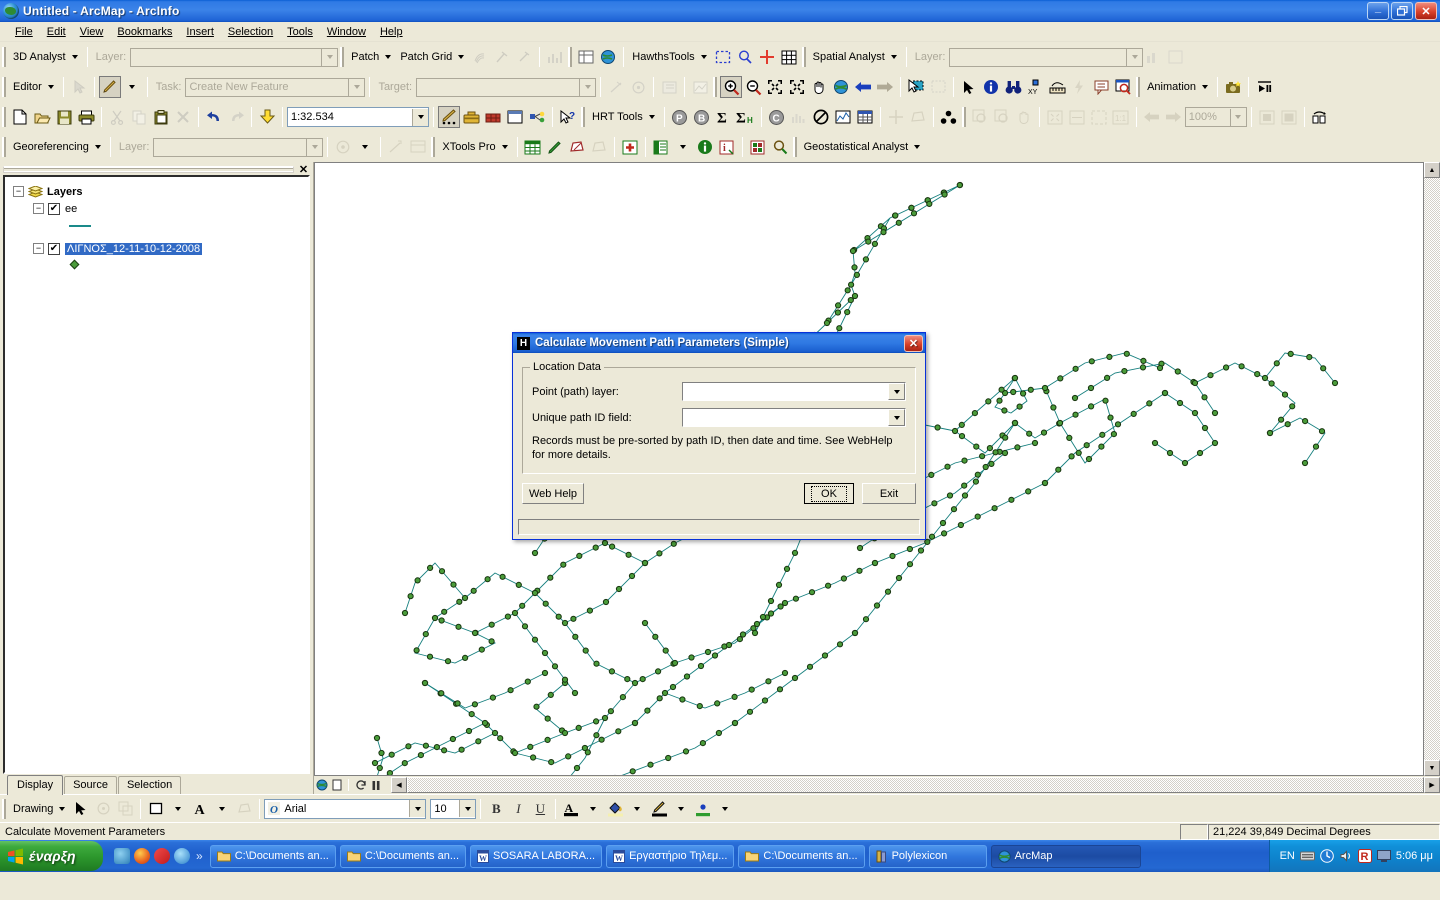 The width and height of the screenshot is (1440, 900). Describe the element at coordinates (638, 87) in the screenshot. I see `rotate-tool-button` at that location.